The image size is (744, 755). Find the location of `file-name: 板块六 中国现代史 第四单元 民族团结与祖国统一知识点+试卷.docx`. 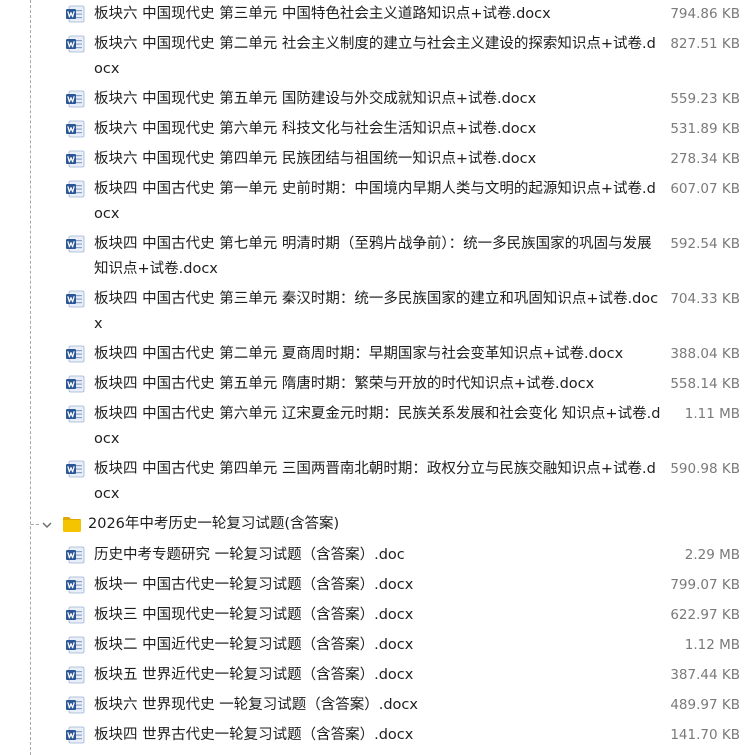

file-name: 板块六 中国现代史 第四单元 民族团结与祖国统一知识点+试卷.docx is located at coordinates (315, 159).